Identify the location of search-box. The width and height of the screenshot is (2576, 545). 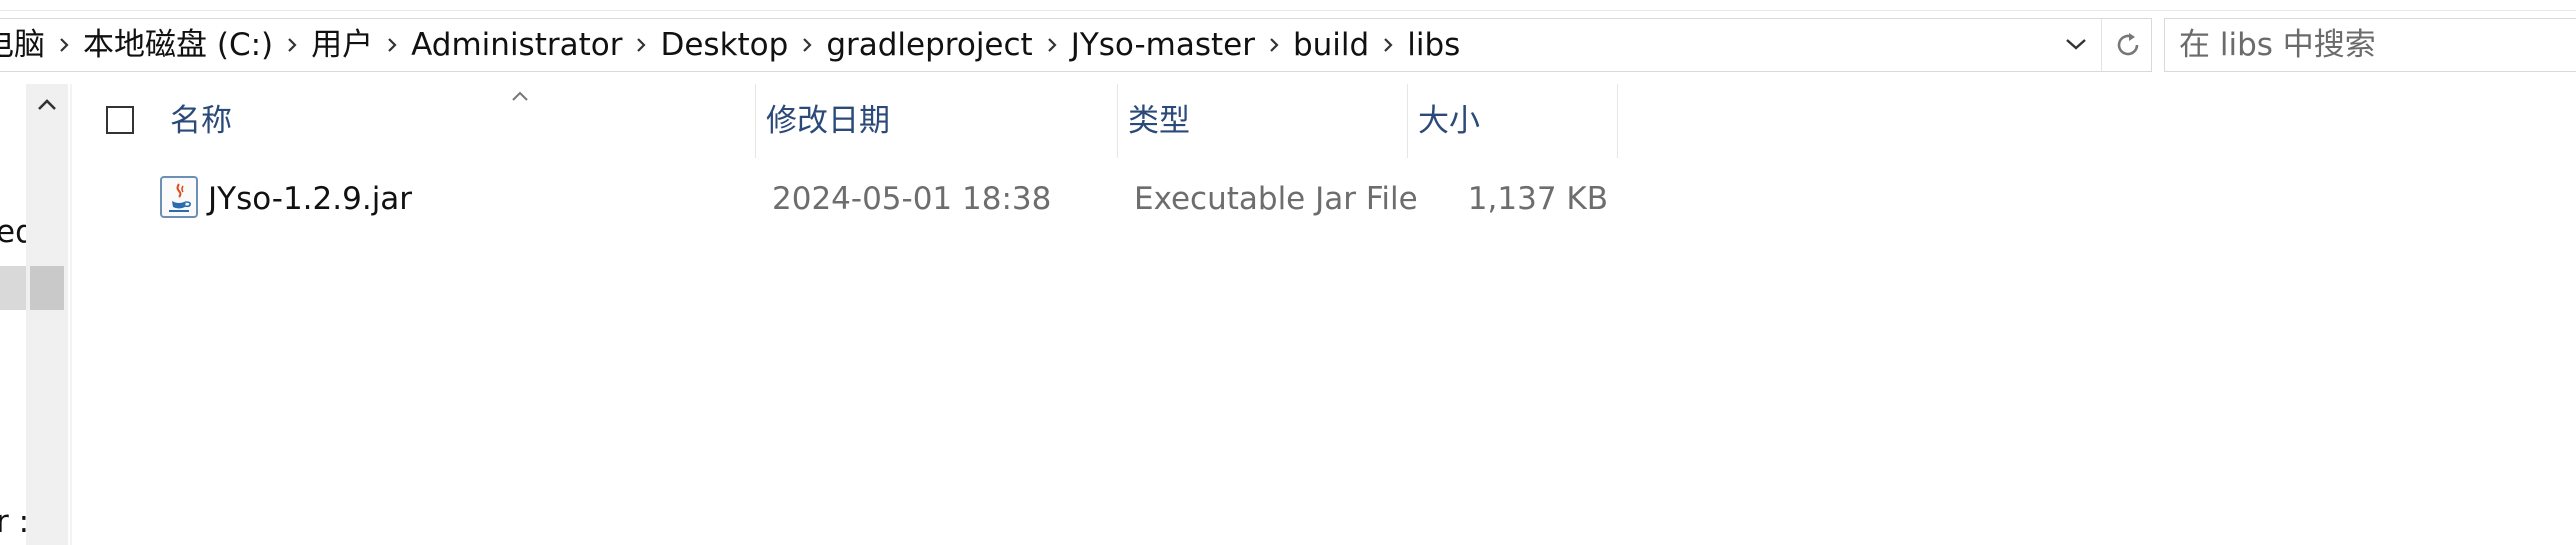
(2370, 45).